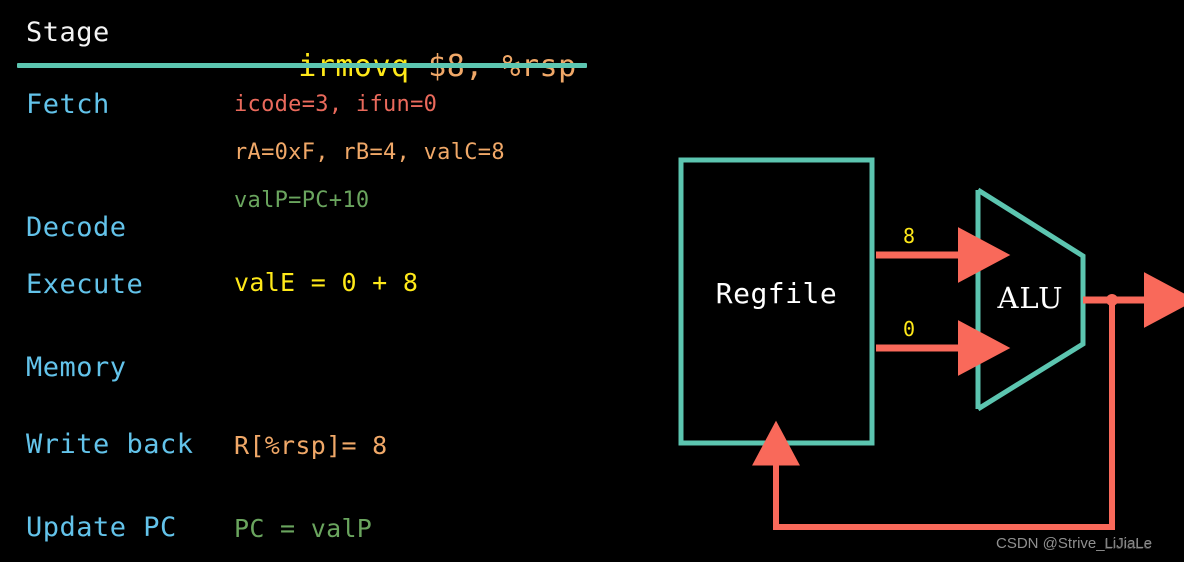 The image size is (1184, 562). I want to click on writeback-feedback-wire, so click(933, 415).